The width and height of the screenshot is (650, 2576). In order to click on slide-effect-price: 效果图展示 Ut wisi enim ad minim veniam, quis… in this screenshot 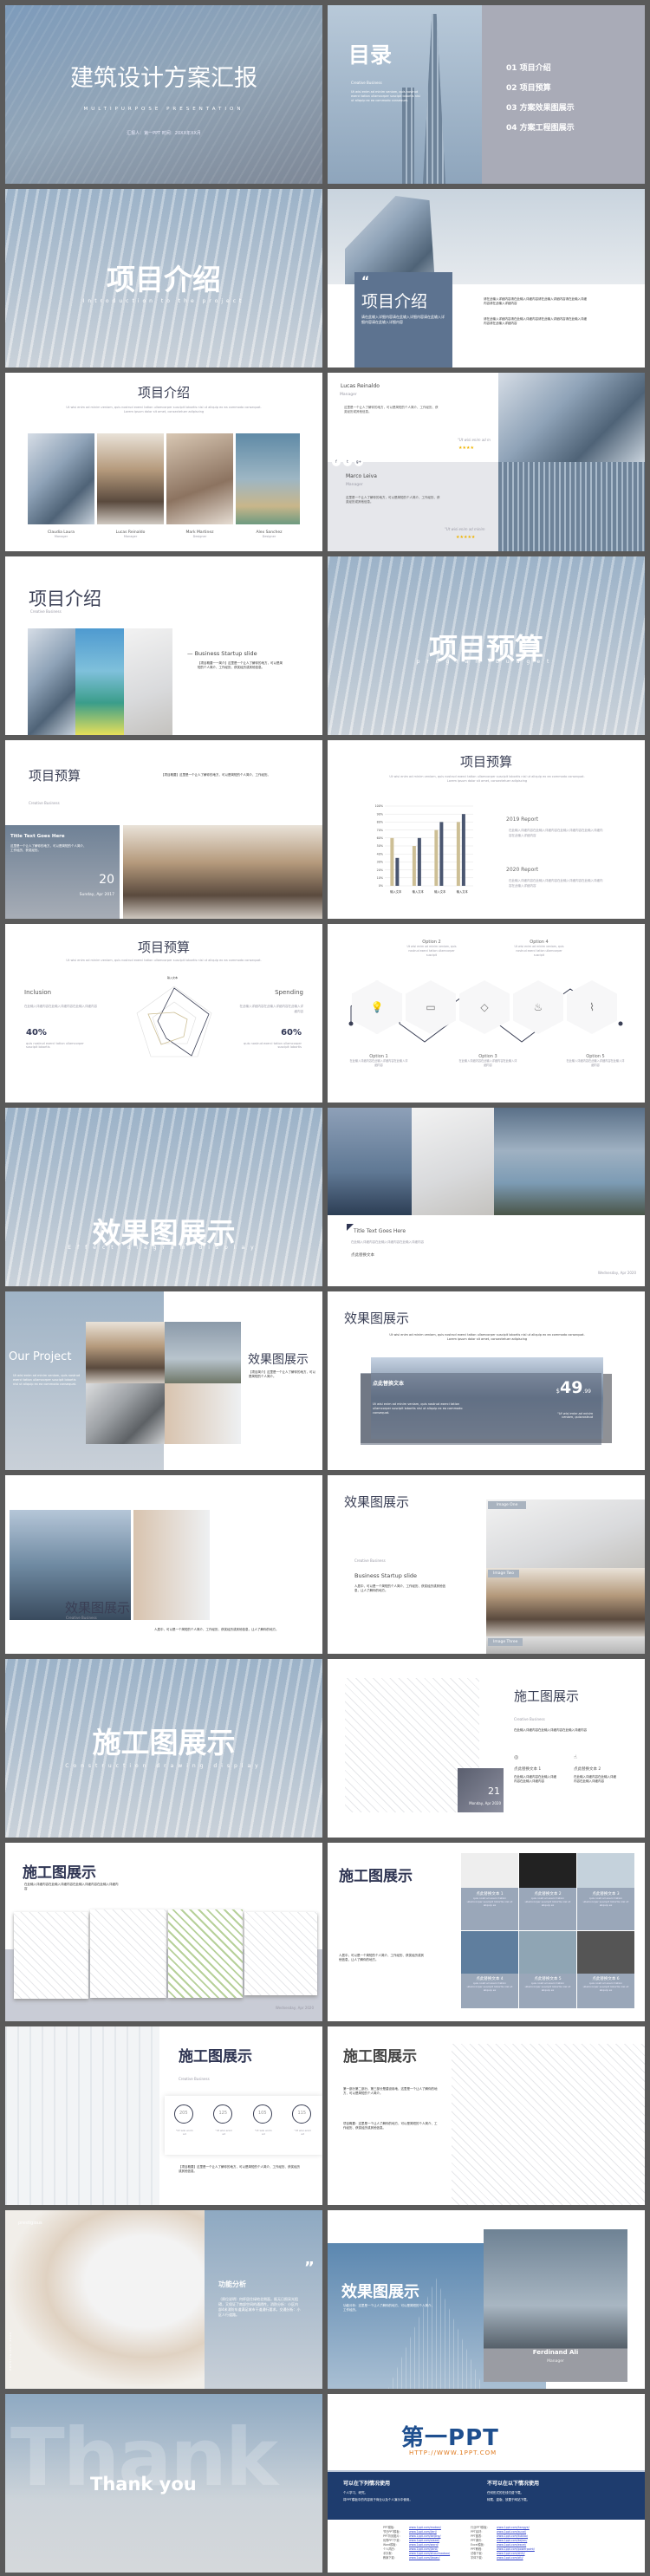, I will do `click(486, 1380)`.